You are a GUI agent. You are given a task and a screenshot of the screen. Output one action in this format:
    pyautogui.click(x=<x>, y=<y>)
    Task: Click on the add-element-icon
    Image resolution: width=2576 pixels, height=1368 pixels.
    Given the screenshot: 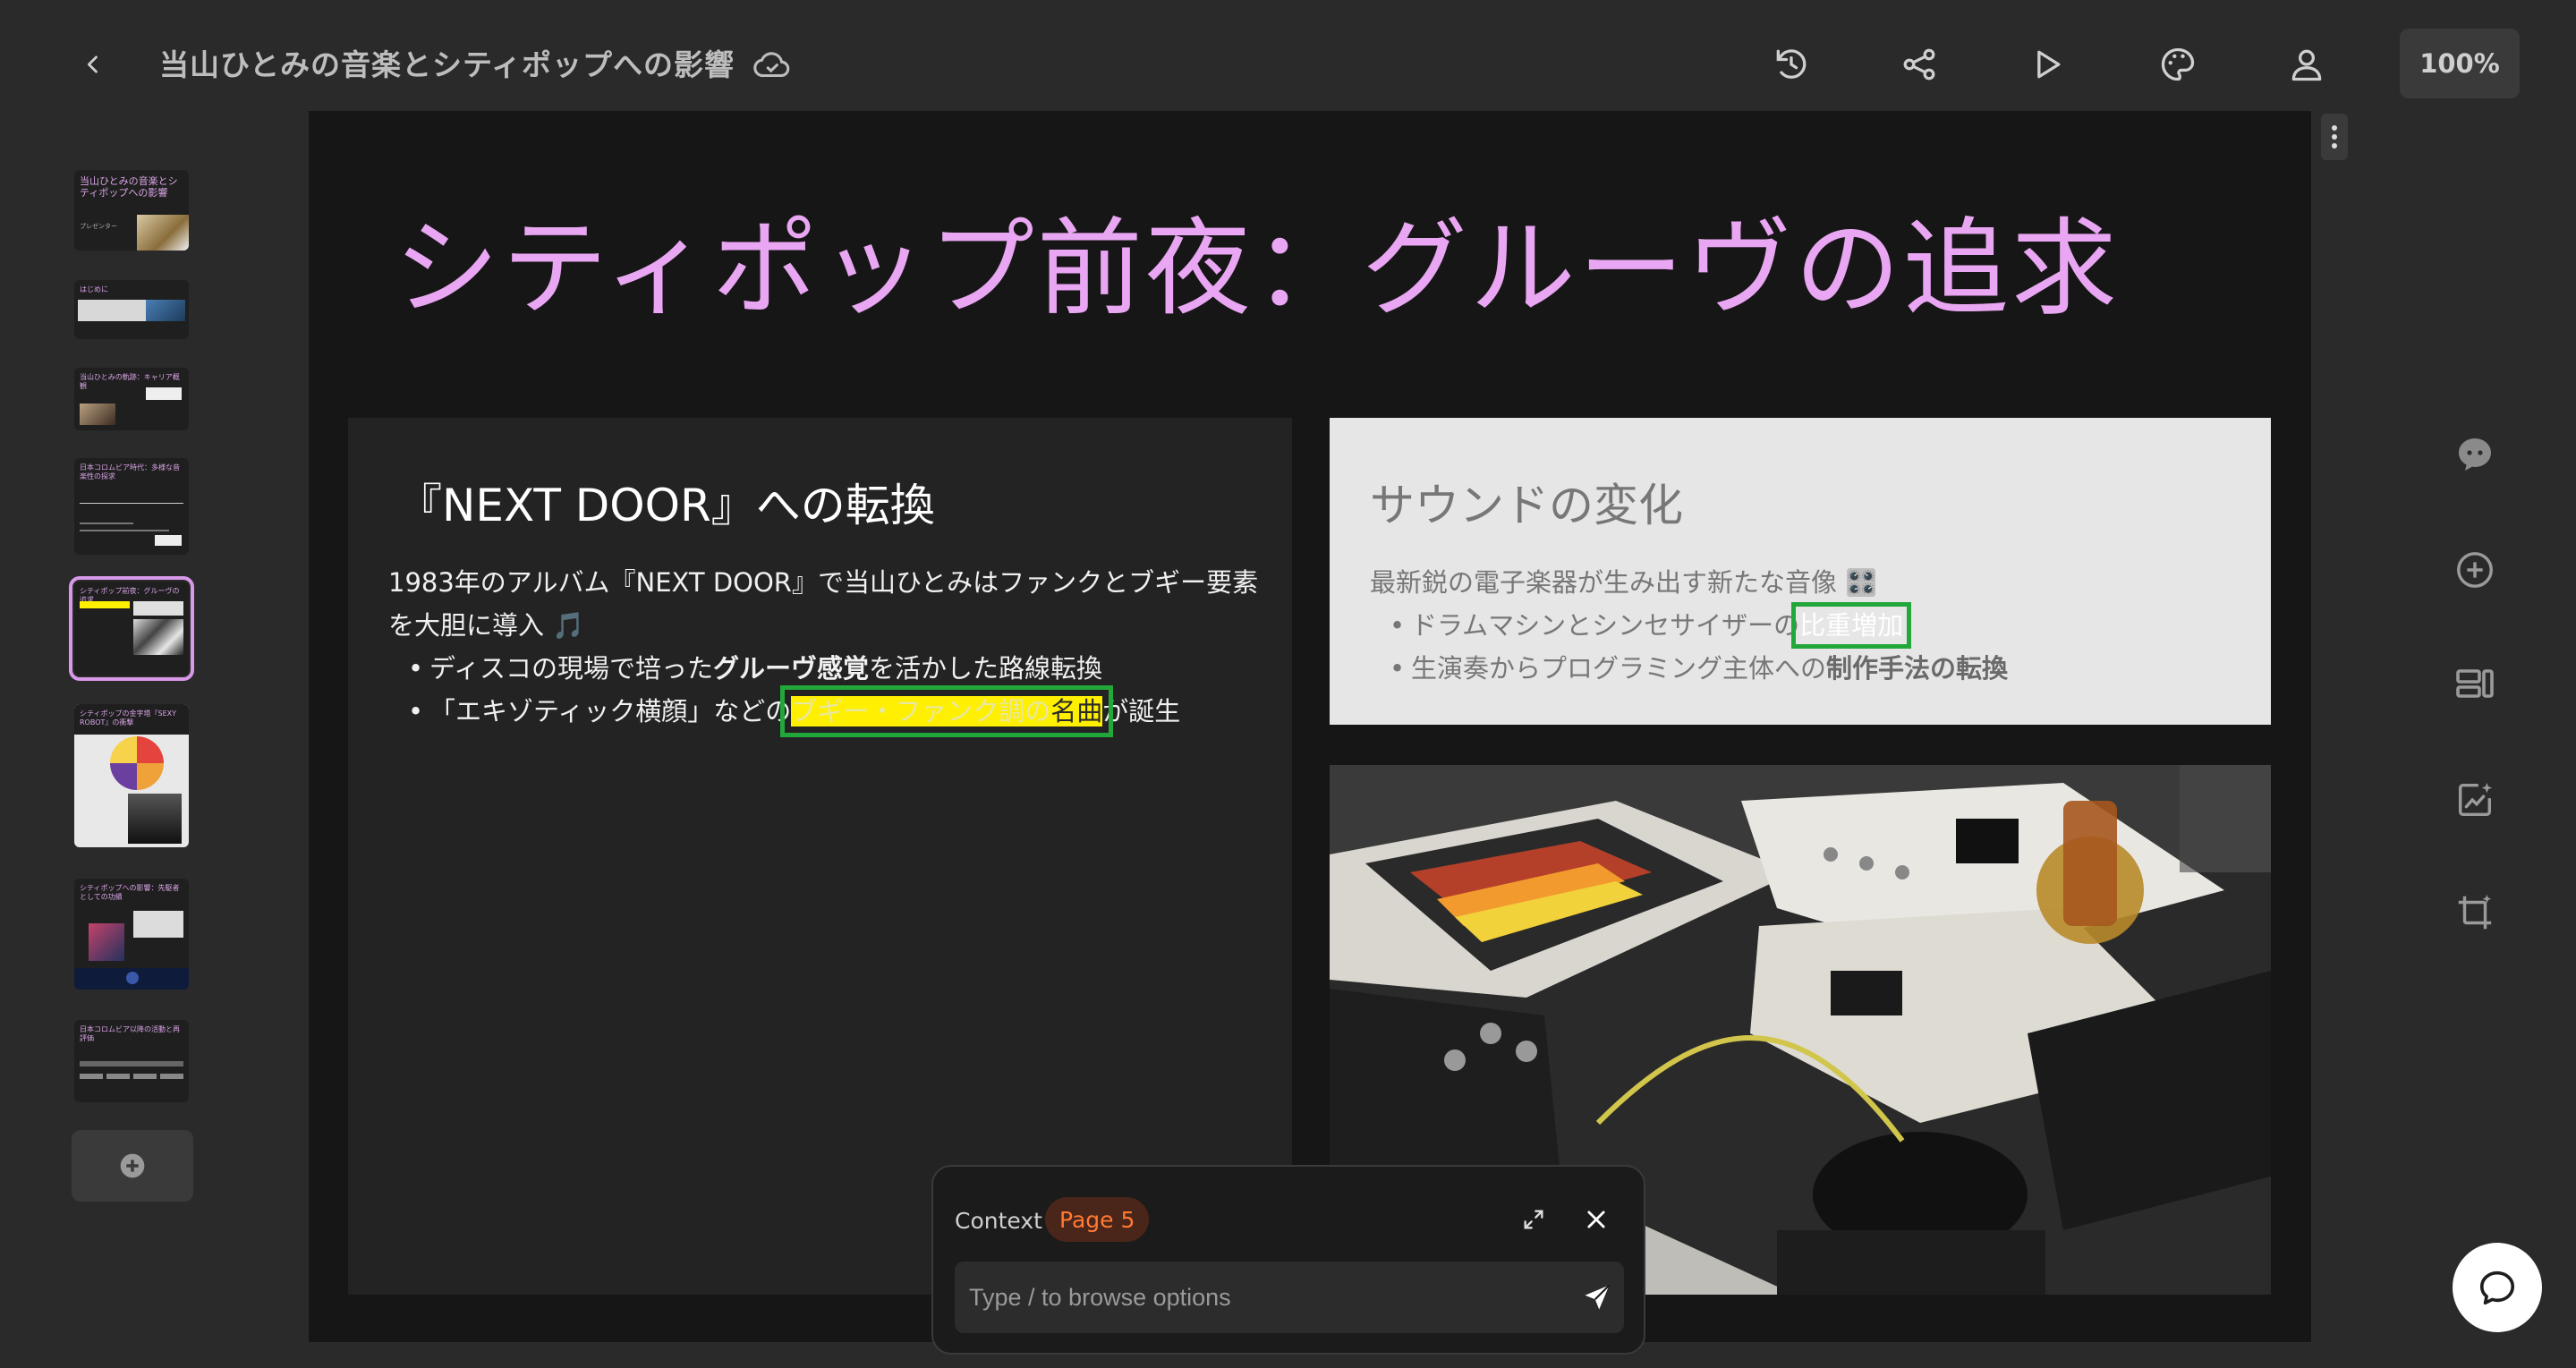 What is the action you would take?
    pyautogui.click(x=2475, y=570)
    